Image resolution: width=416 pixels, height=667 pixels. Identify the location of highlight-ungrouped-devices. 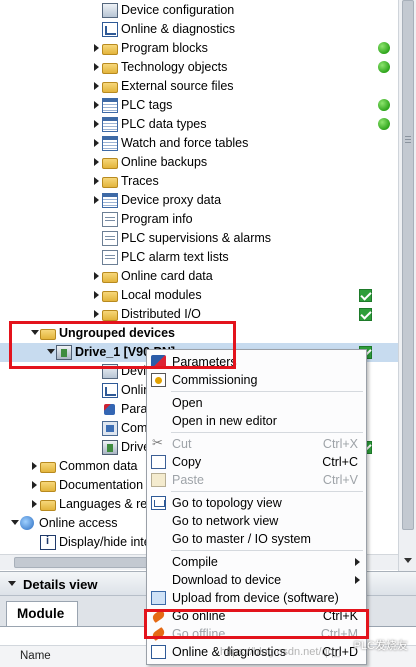
(122, 345).